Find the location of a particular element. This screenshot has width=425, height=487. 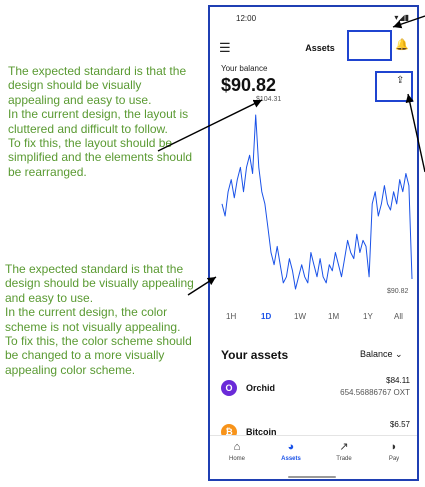

home-icon: ⌂ is located at coordinates (237, 447).